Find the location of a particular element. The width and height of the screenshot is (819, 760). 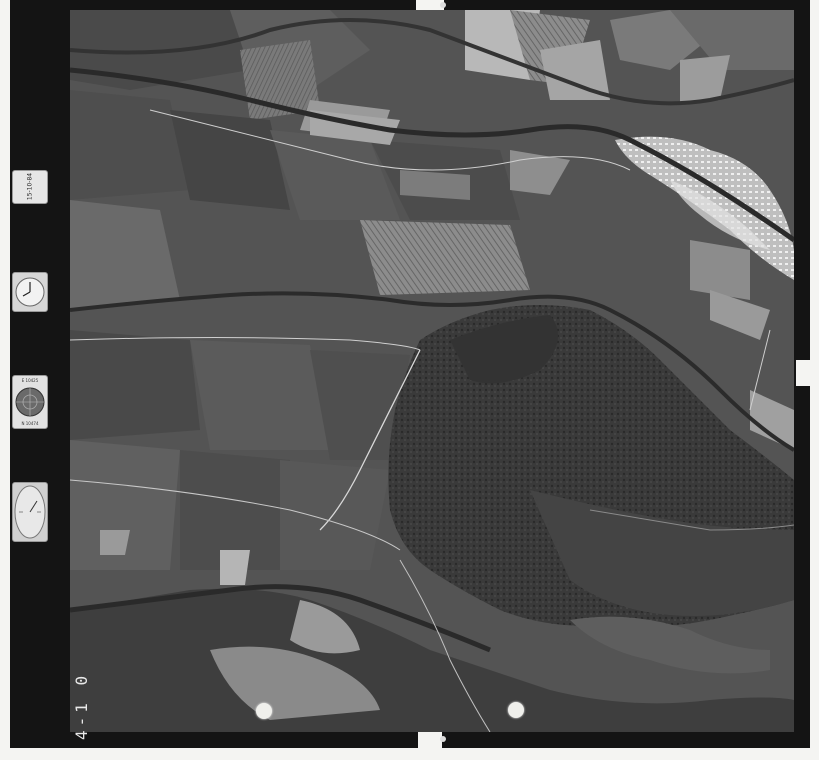

bottom-dot is located at coordinates (443, 739).